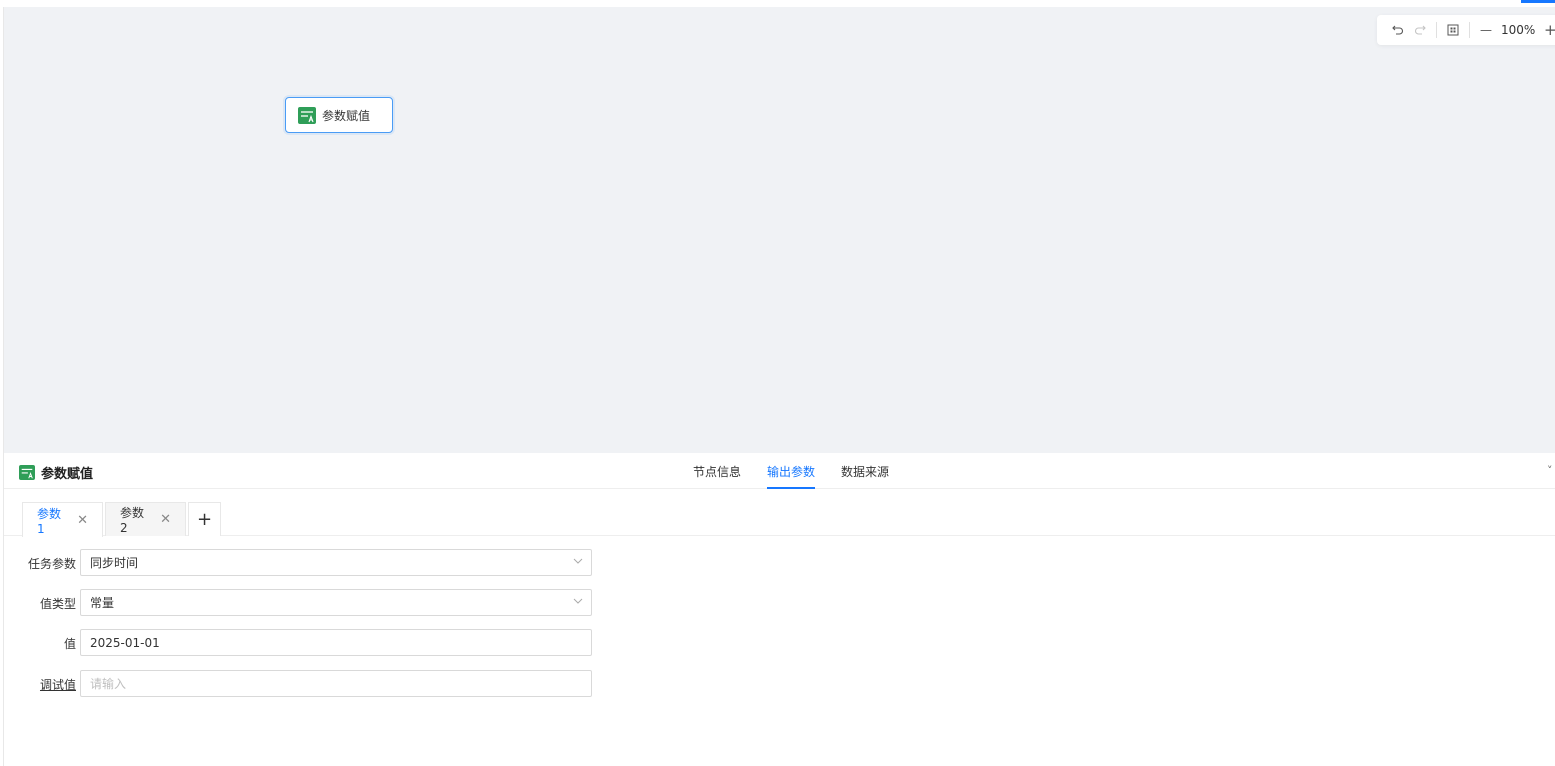 This screenshot has height=766, width=1555. Describe the element at coordinates (865, 471) in the screenshot. I see `tab-data-source: 数据来源` at that location.